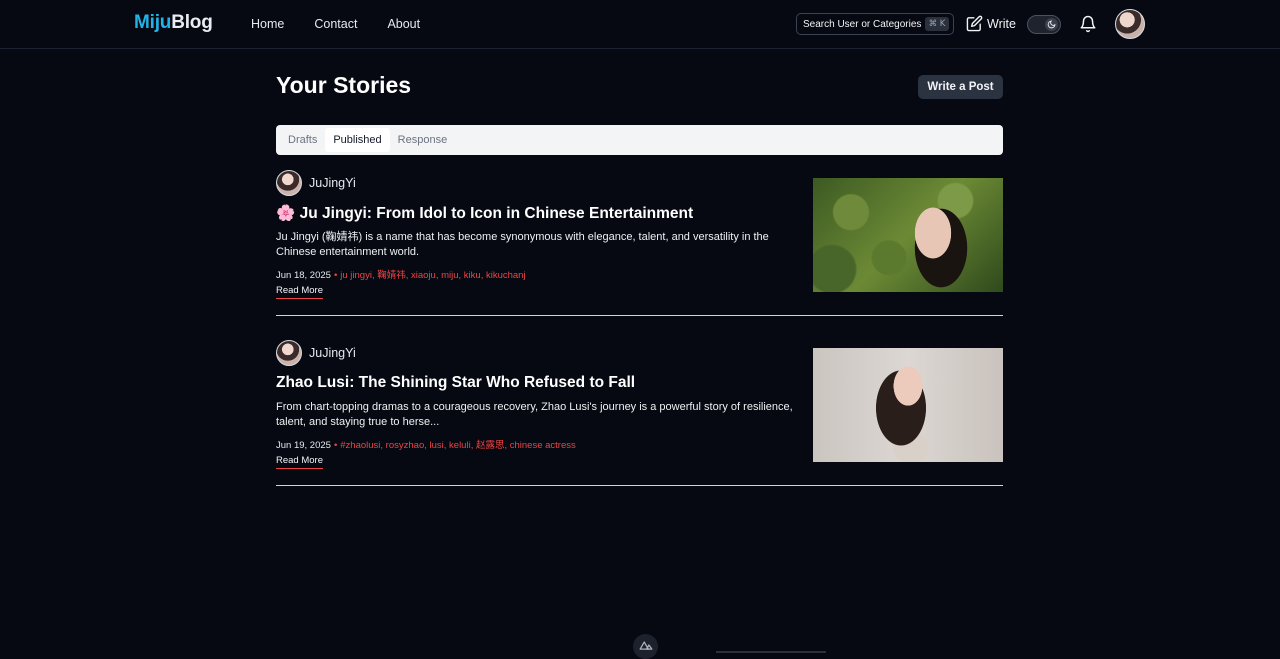 The image size is (1280, 659). I want to click on page-title: Your Stories, so click(344, 85).